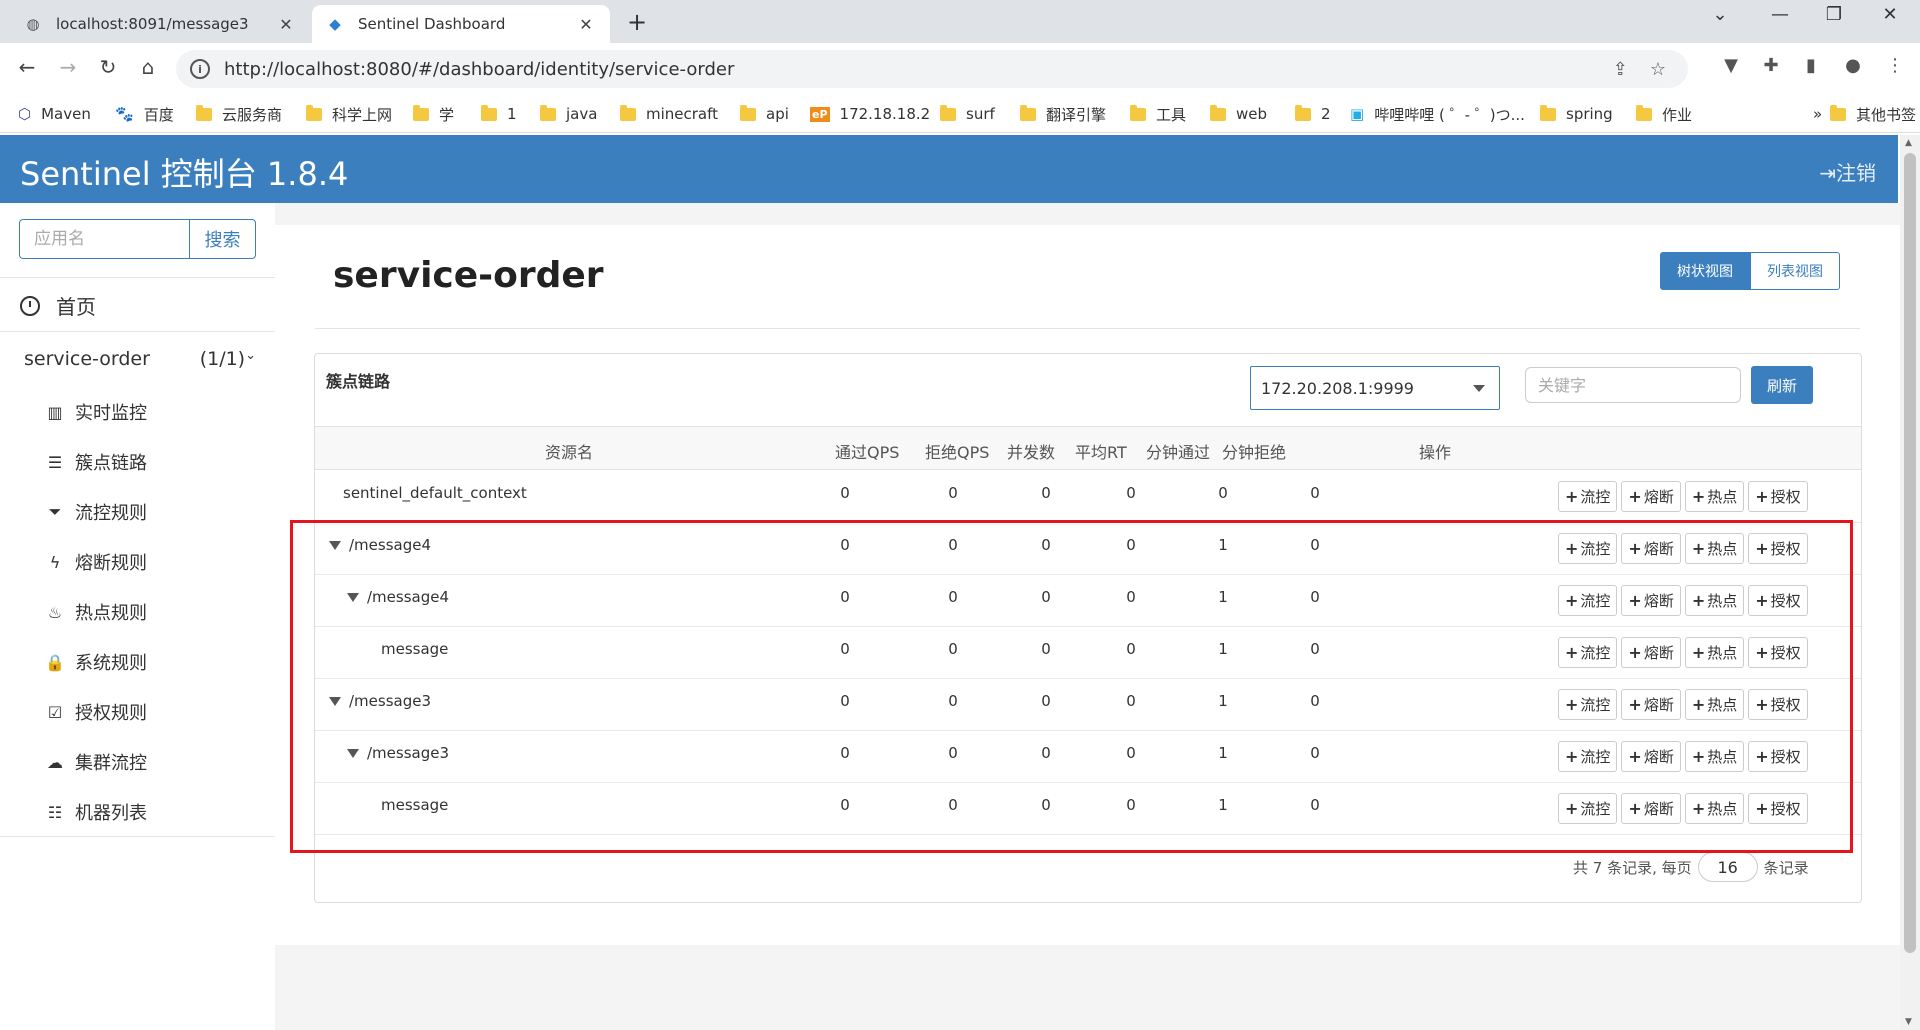 This screenshot has width=1920, height=1030. I want to click on bookmark-item: minecraft, so click(669, 114).